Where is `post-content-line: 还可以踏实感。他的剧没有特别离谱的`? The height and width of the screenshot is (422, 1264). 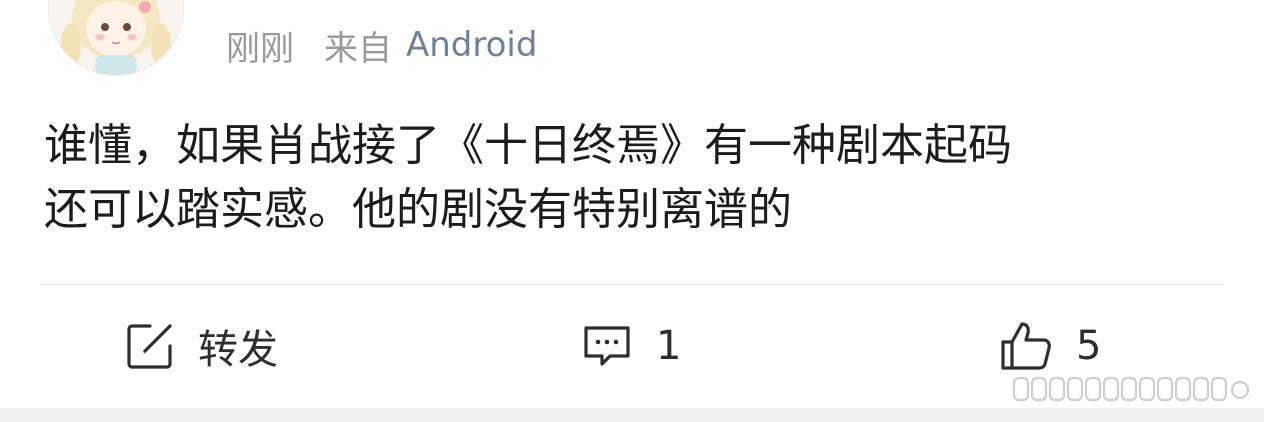 post-content-line: 还可以踏实感。他的剧没有特别离谱的 is located at coordinates (418, 209).